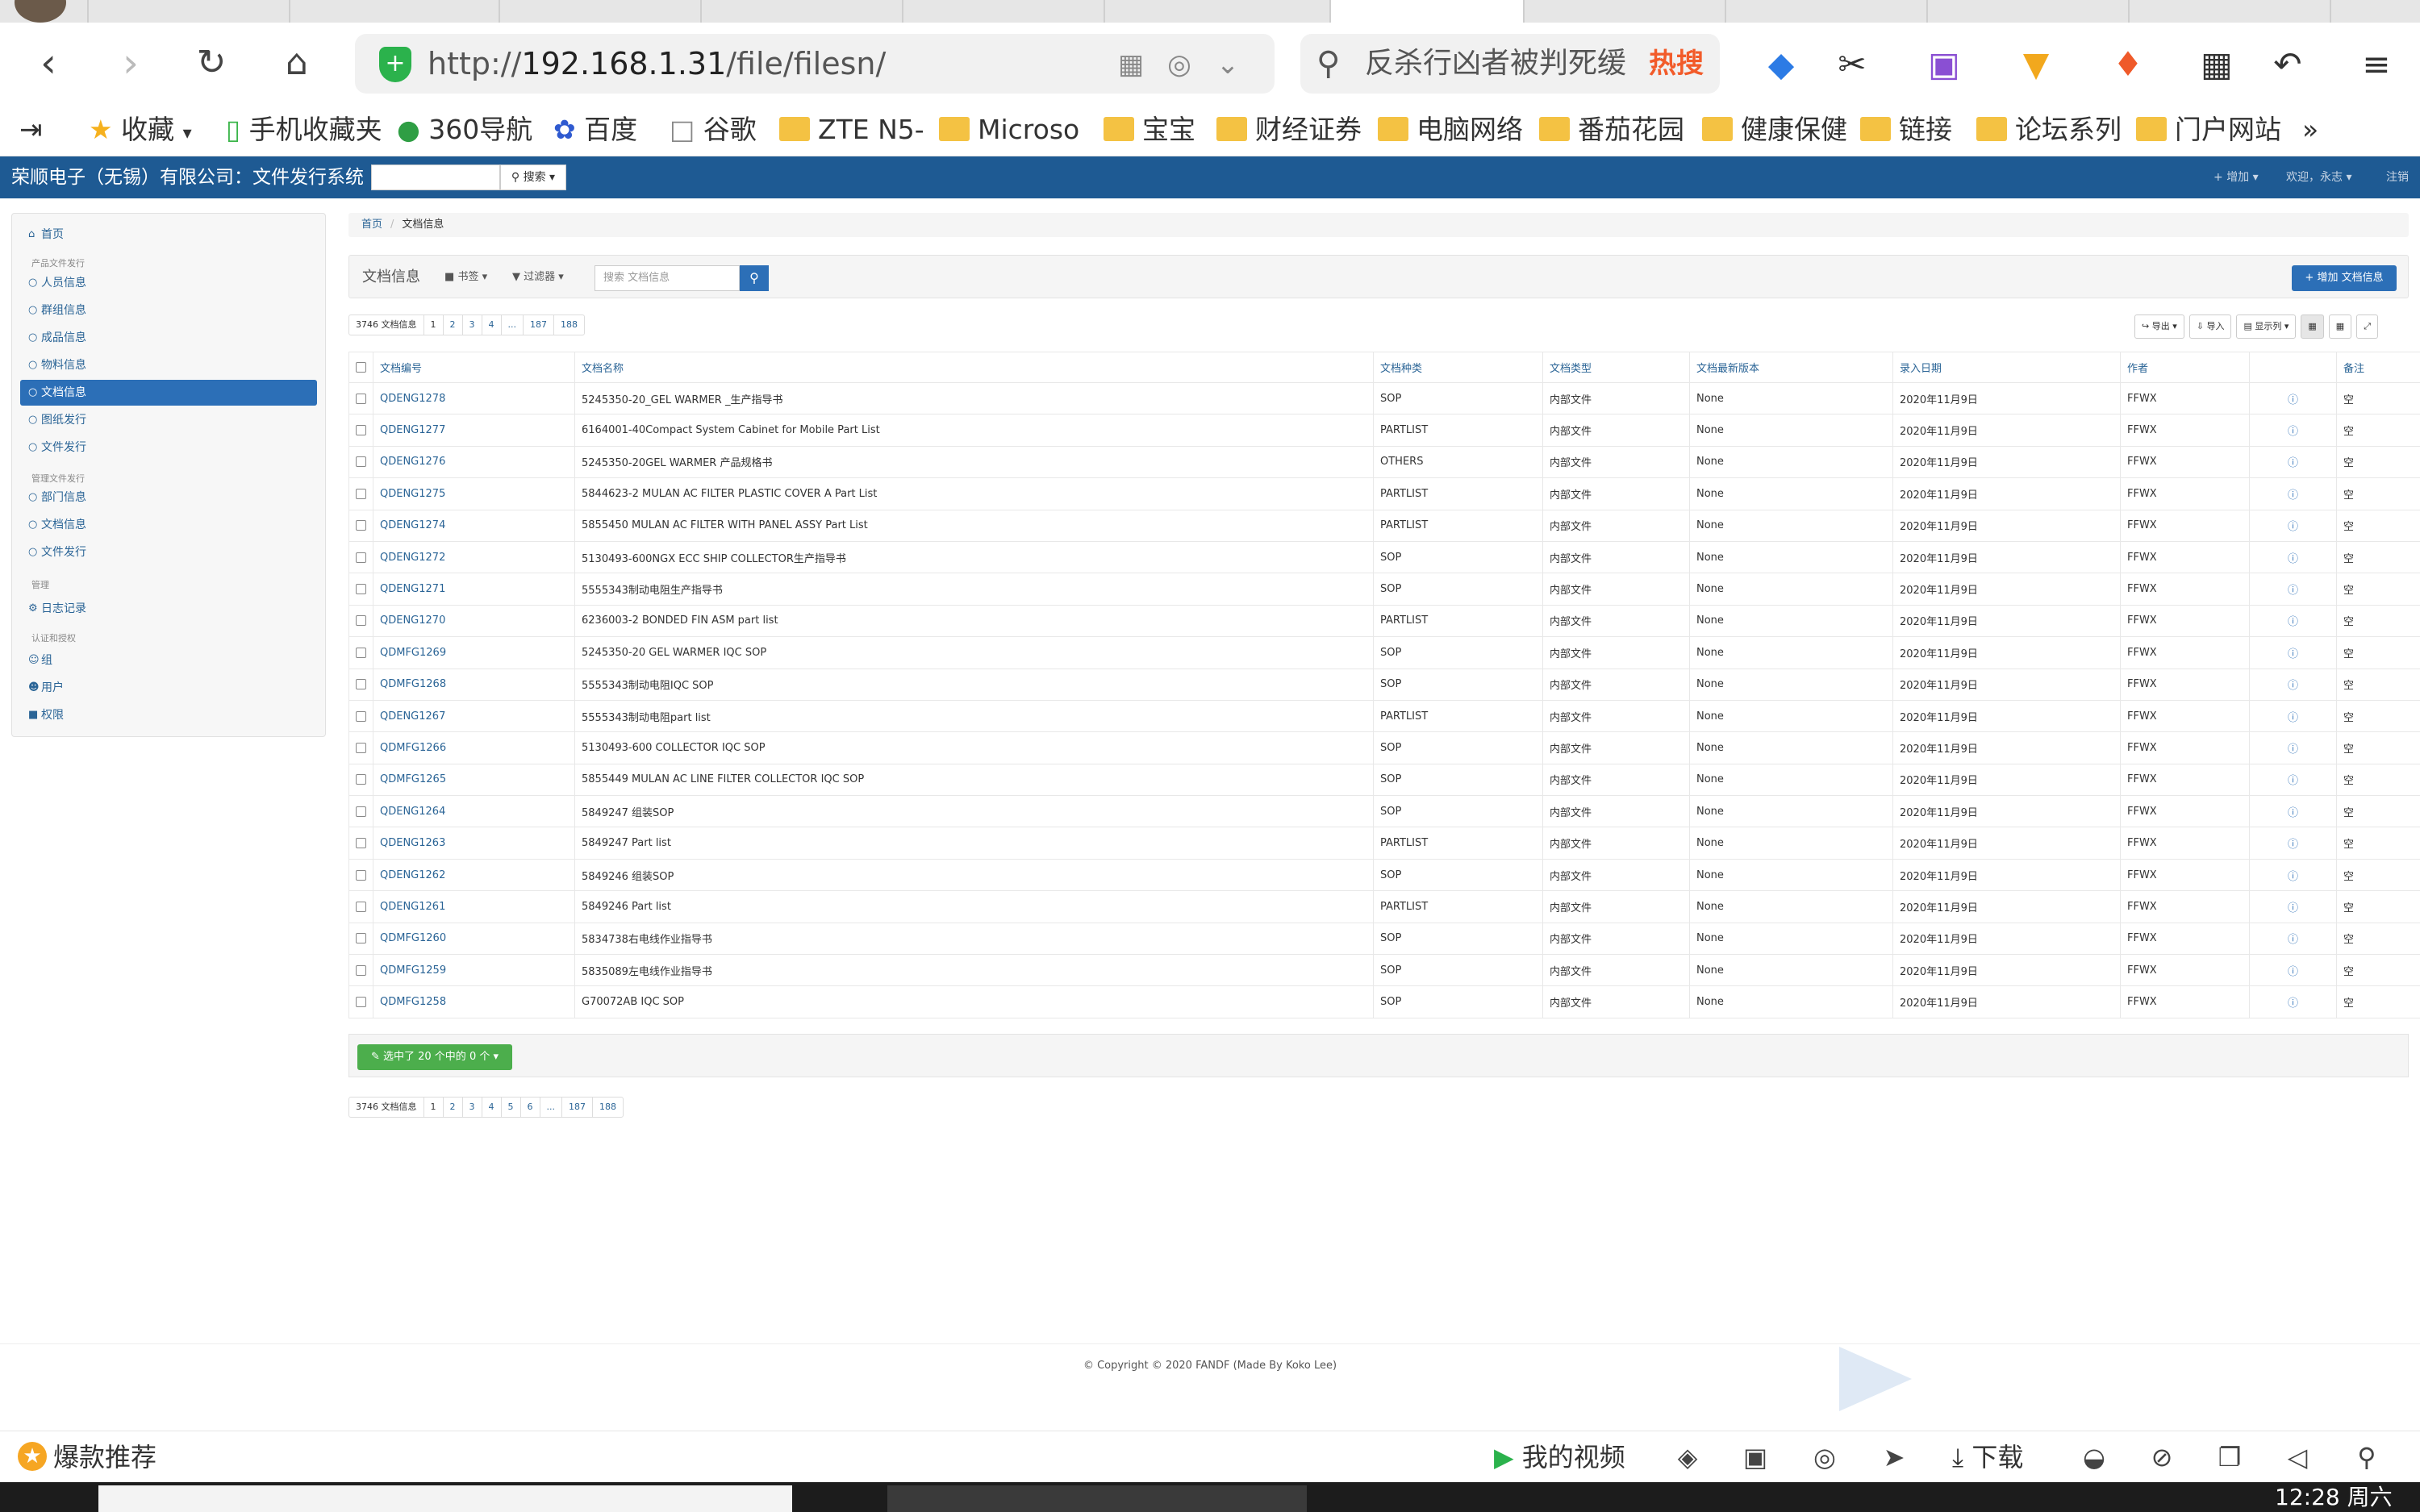  I want to click on bookmark-item: ● 360导航, so click(465, 129).